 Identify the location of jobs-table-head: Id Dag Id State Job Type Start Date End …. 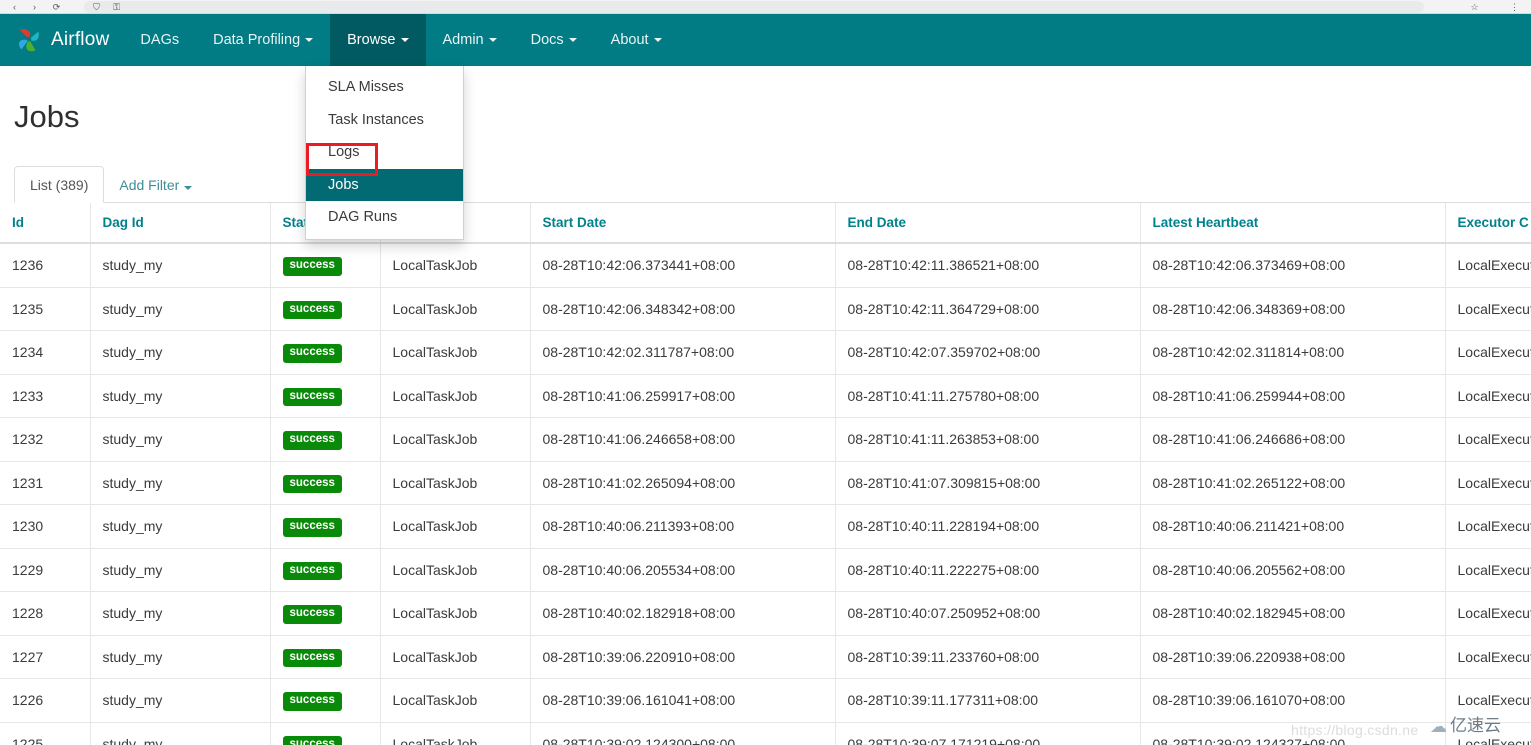
(765, 223).